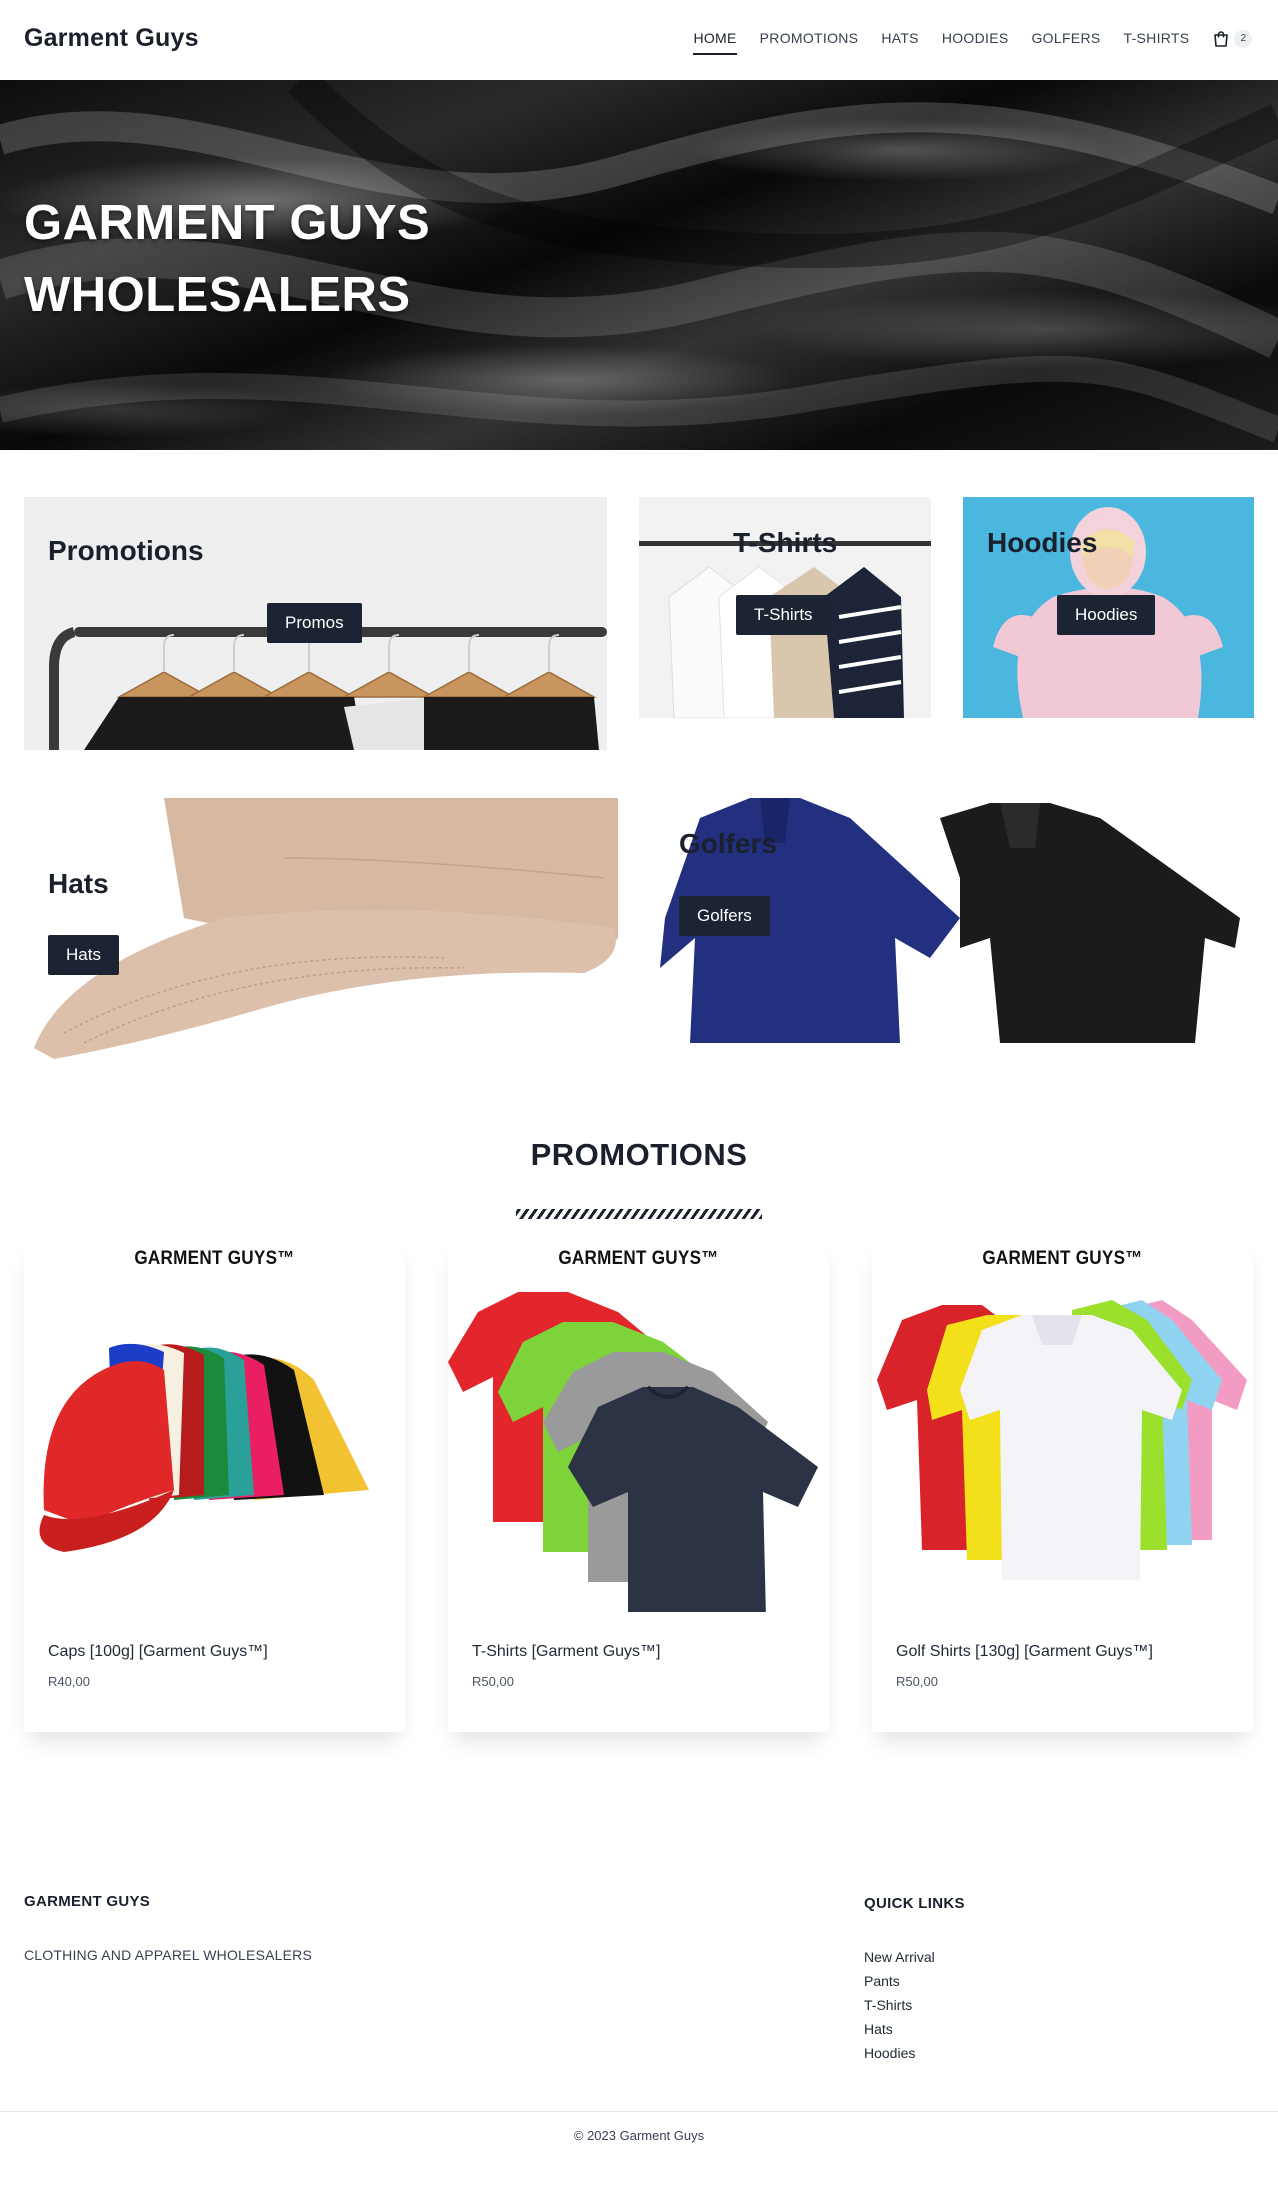 Image resolution: width=1278 pixels, height=2193 pixels. I want to click on promotions-section-title: PROMOTIONS, so click(639, 1154).